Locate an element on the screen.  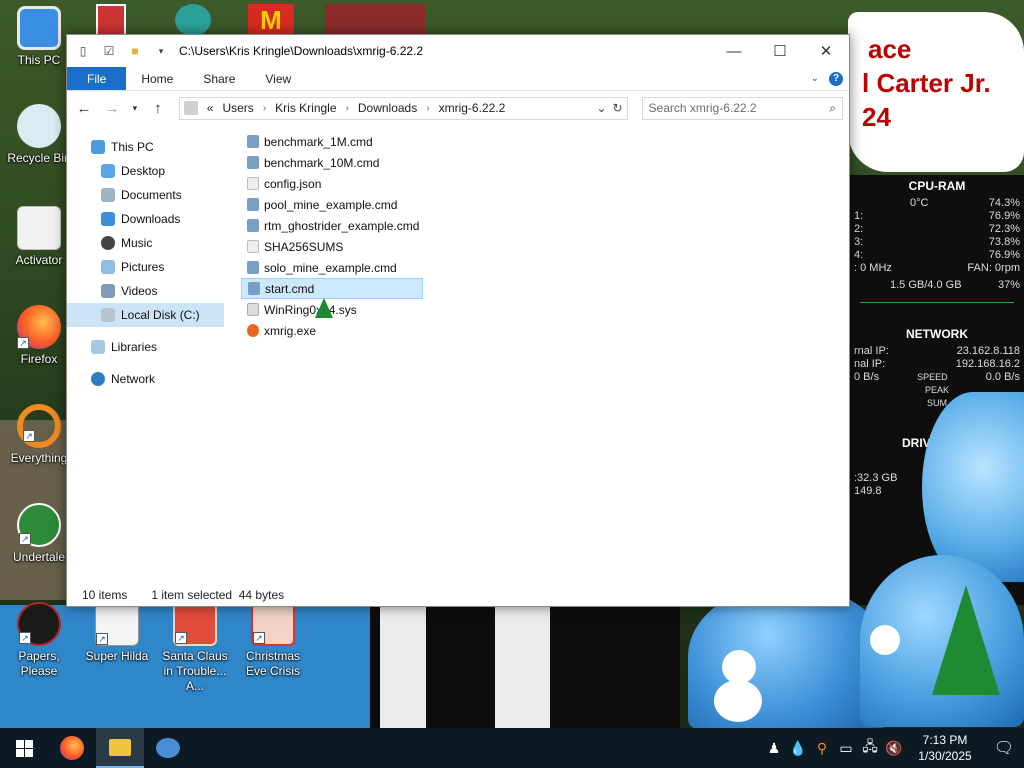
desktop-icon-super-hilda: ↗ Super Hilda is located at coordinates (117, 633).